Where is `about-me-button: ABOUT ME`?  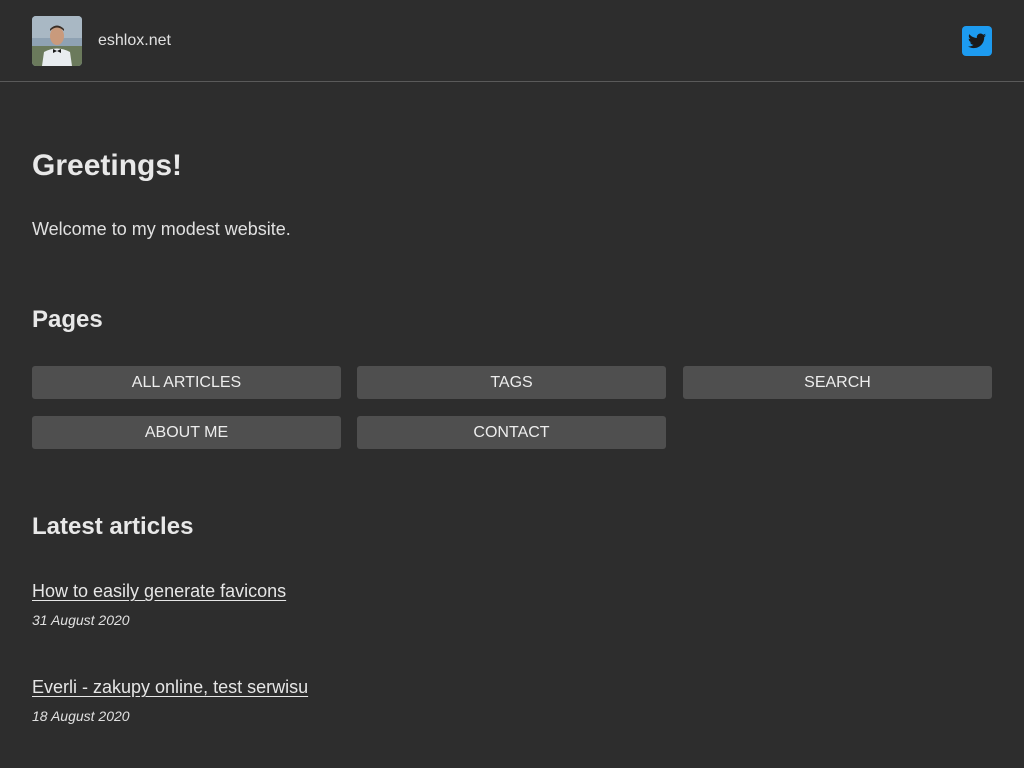
about-me-button: ABOUT ME is located at coordinates (186, 432).